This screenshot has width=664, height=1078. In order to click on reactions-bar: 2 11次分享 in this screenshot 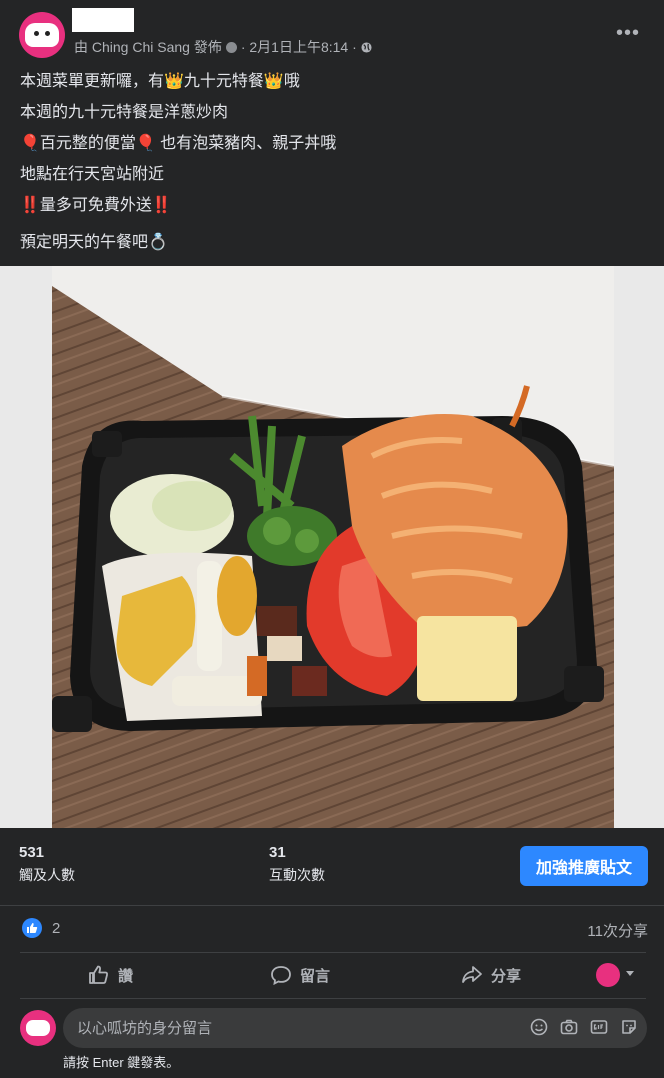, I will do `click(332, 930)`.